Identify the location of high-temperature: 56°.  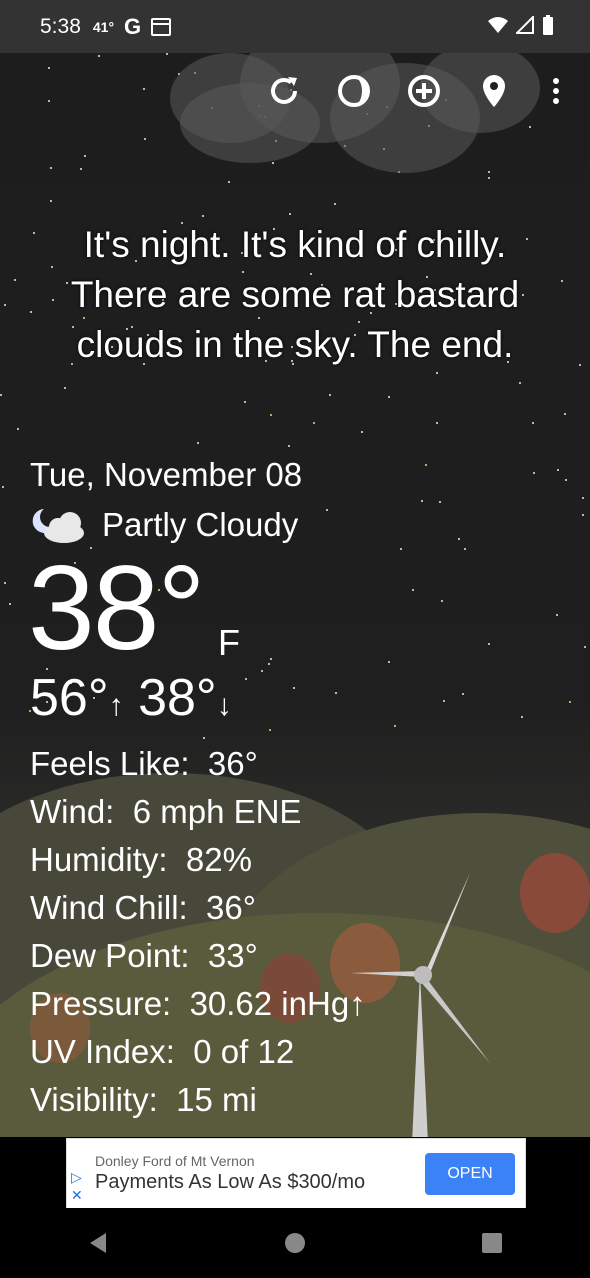
(69, 698).